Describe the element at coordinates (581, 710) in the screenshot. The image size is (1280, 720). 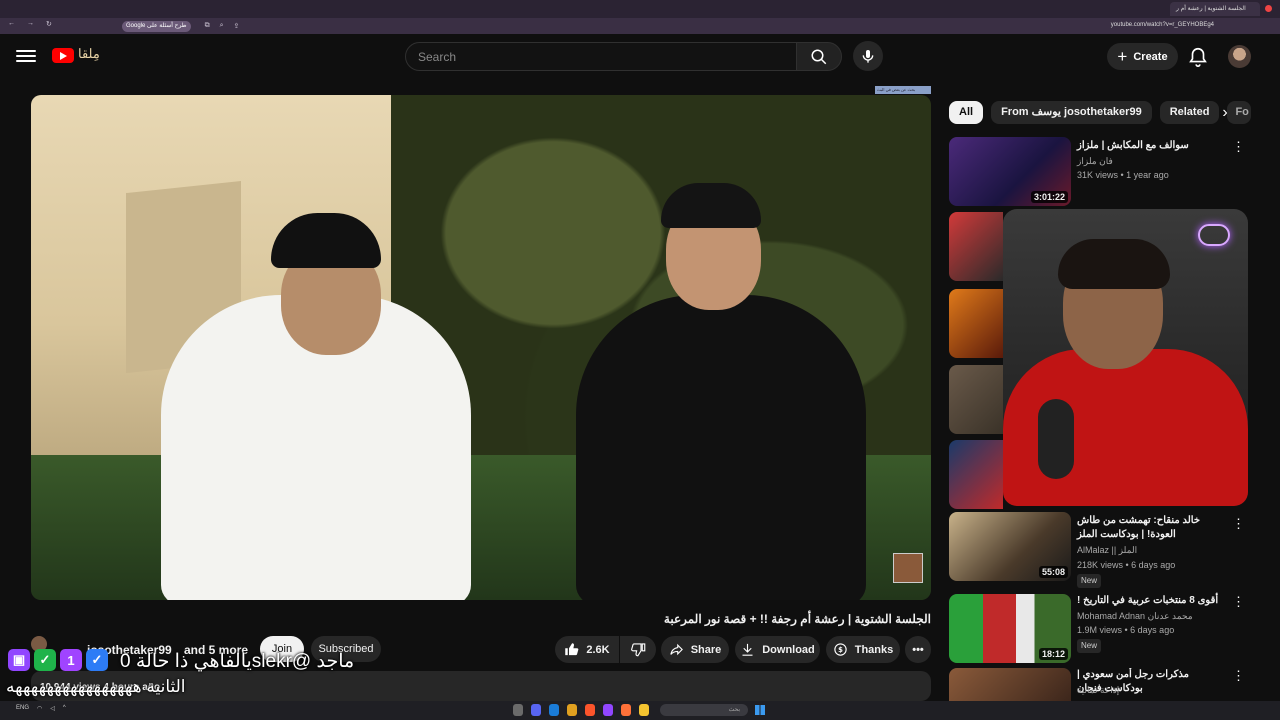
I see `taskbar-apps` at that location.